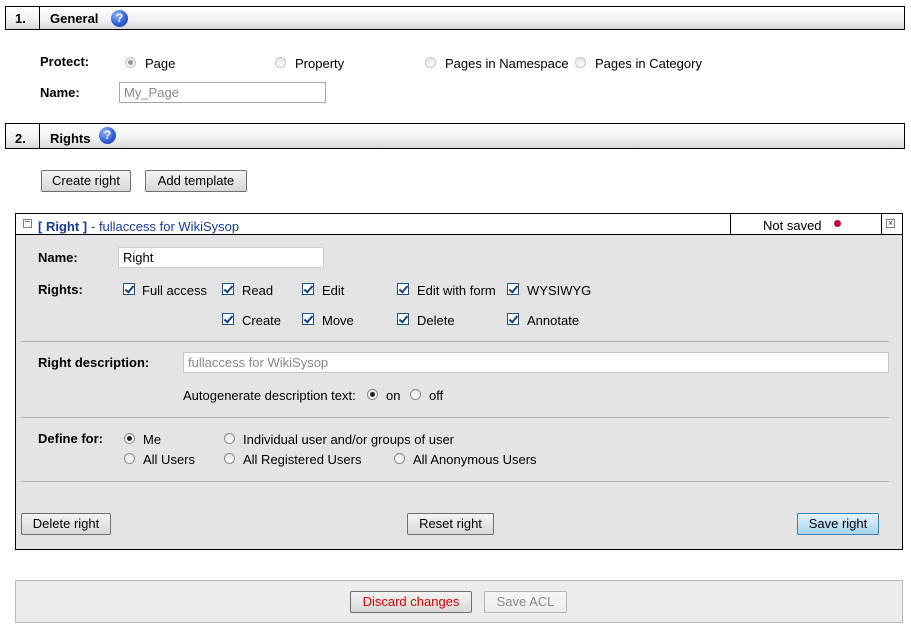 Image resolution: width=911 pixels, height=631 pixels. Describe the element at coordinates (258, 290) in the screenshot. I see `right-option-label: Read` at that location.